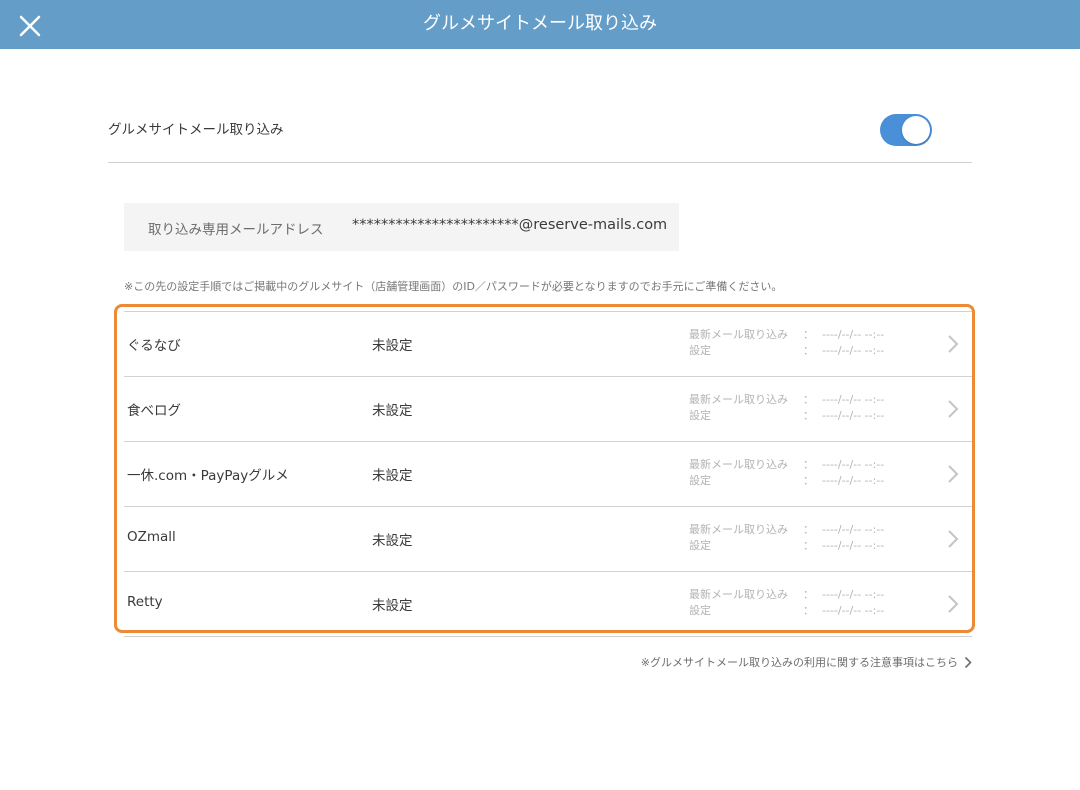 This screenshot has width=1080, height=790. Describe the element at coordinates (154, 411) in the screenshot. I see `site-name: 食べログ` at that location.